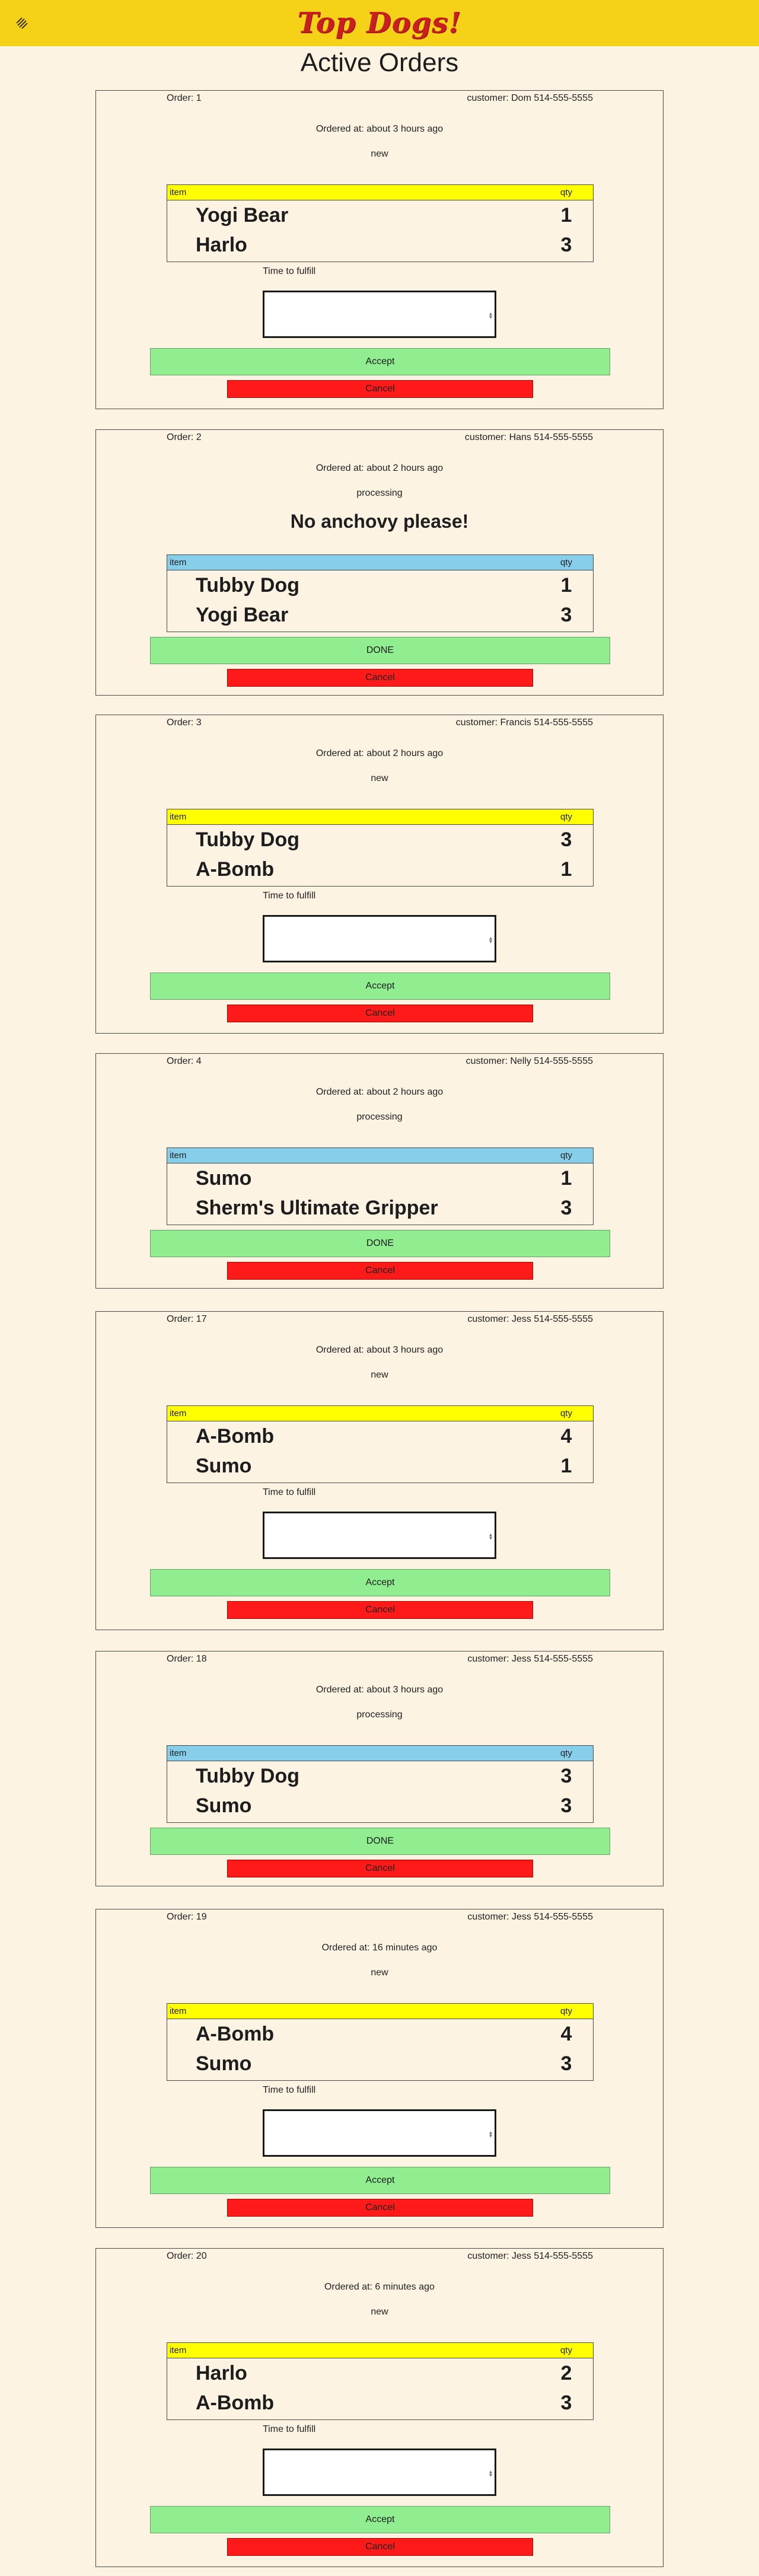  Describe the element at coordinates (187, 1659) in the screenshot. I see `order-number: Order: 18` at that location.